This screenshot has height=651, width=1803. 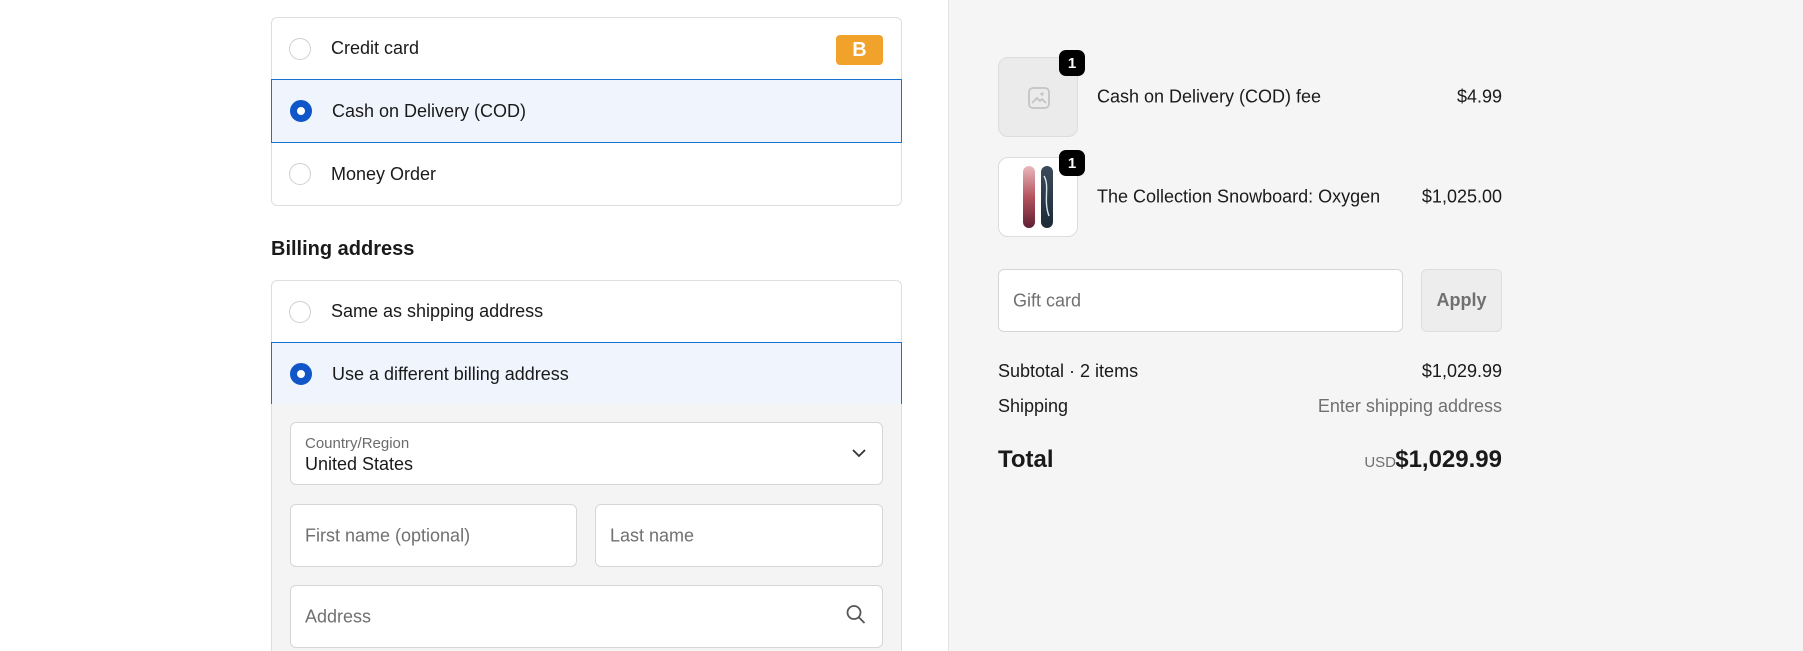 What do you see at coordinates (1479, 96) in the screenshot?
I see `item-price: $4.99` at bounding box center [1479, 96].